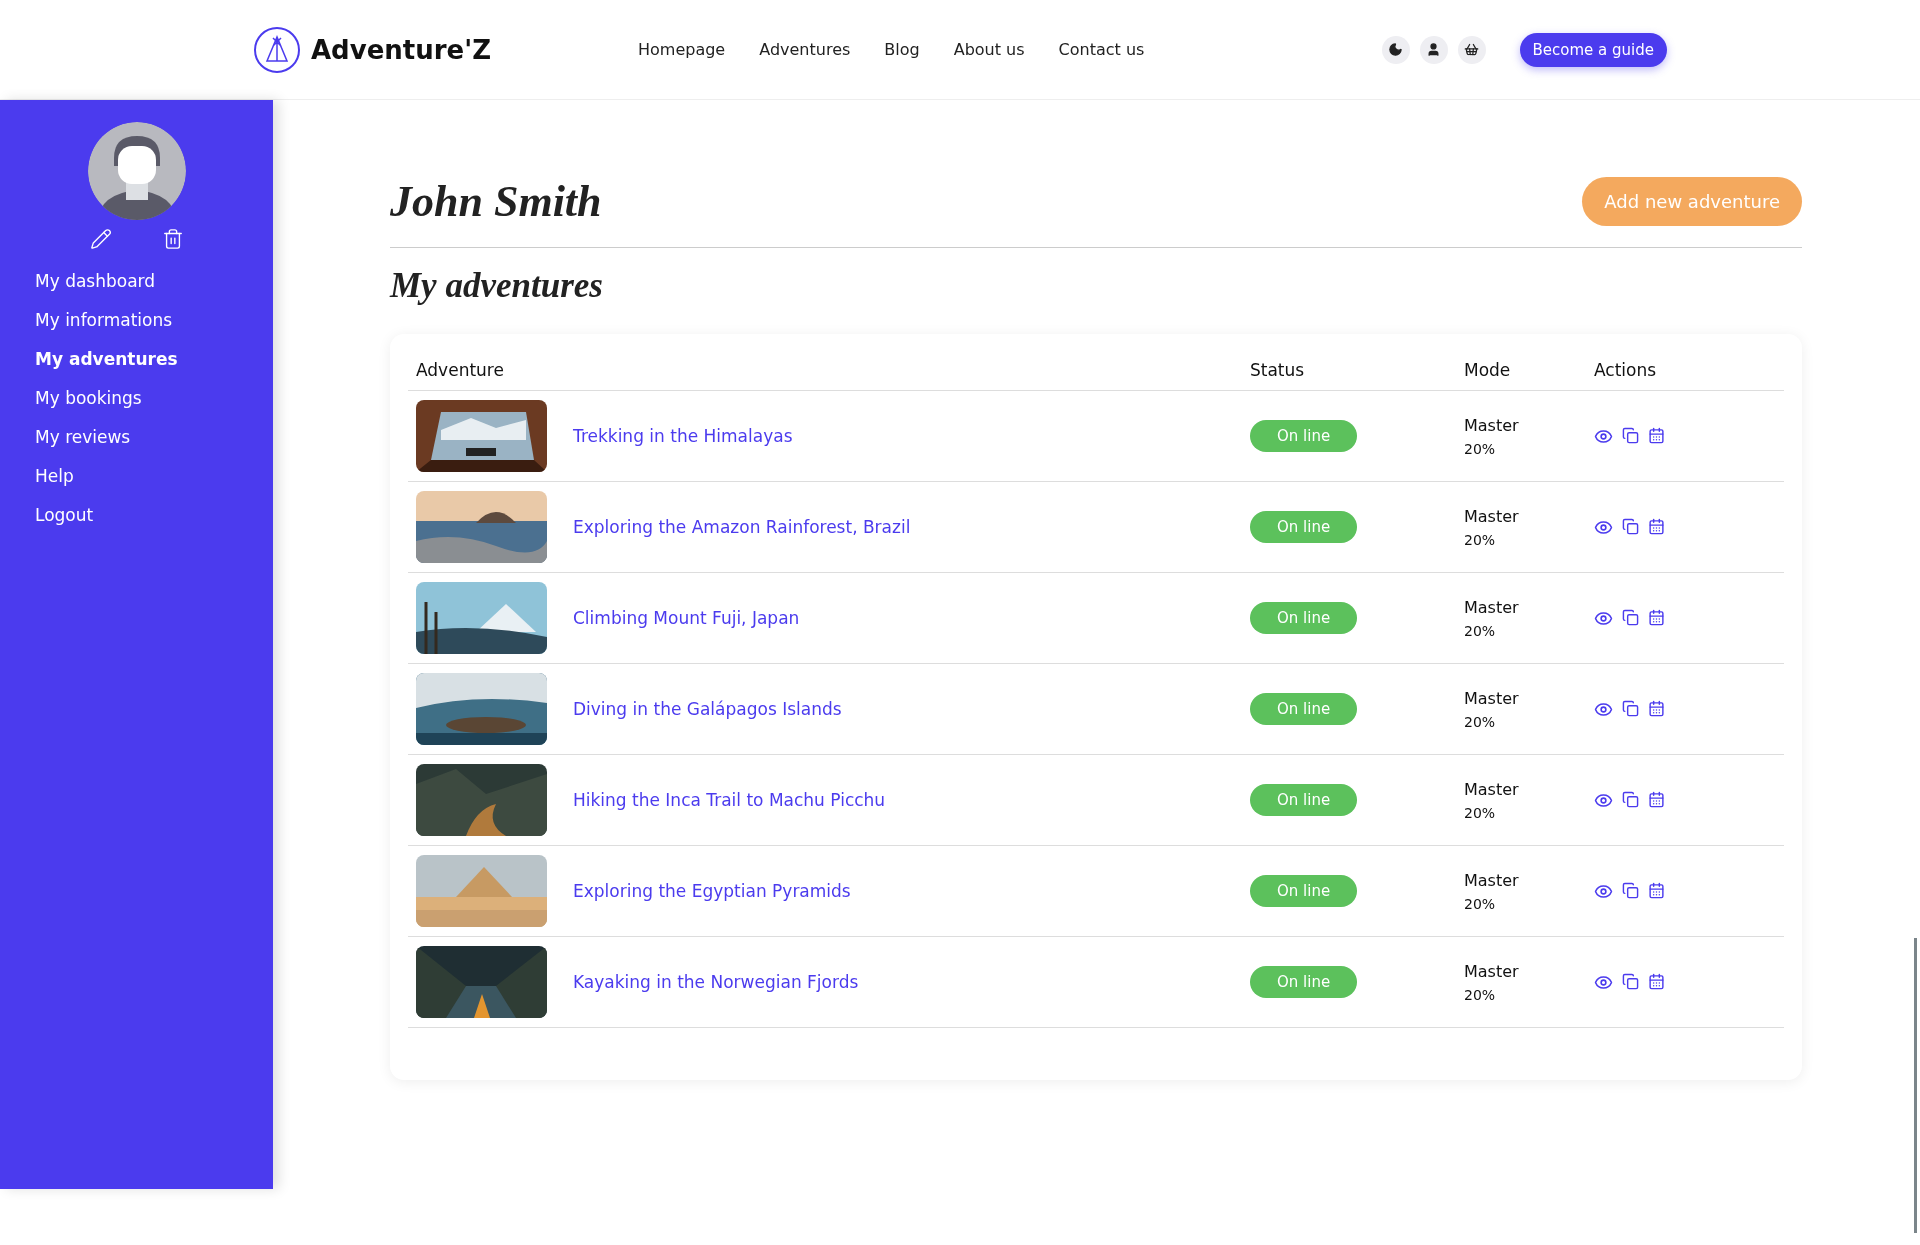 This screenshot has width=1920, height=1245. Describe the element at coordinates (686, 618) in the screenshot. I see `adventure-link: Climbing Mount Fuji, Japan` at that location.